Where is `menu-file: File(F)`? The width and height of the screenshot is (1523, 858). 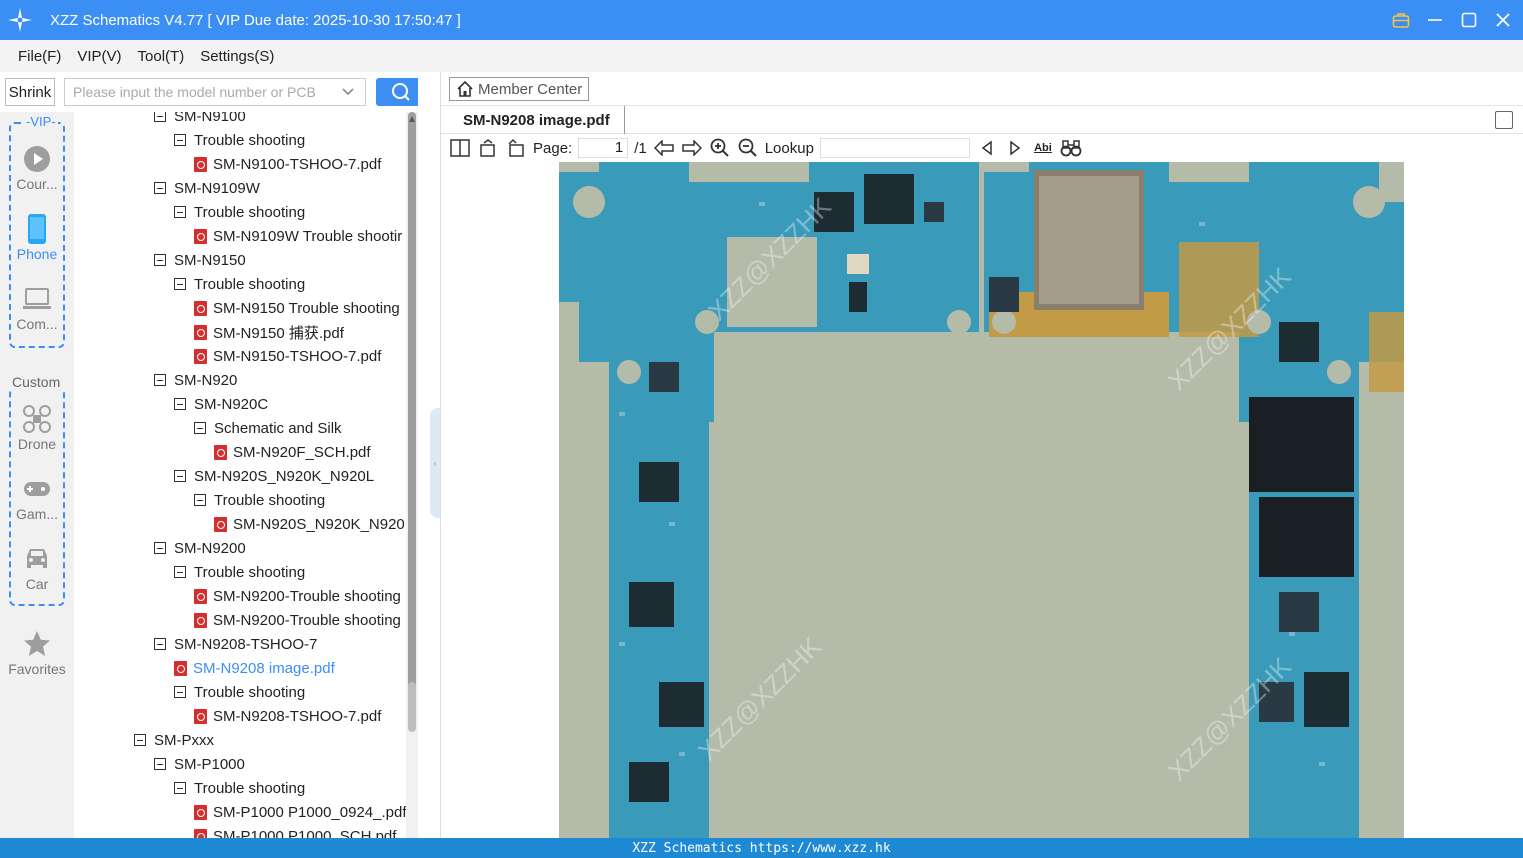
menu-file: File(F) is located at coordinates (39, 56).